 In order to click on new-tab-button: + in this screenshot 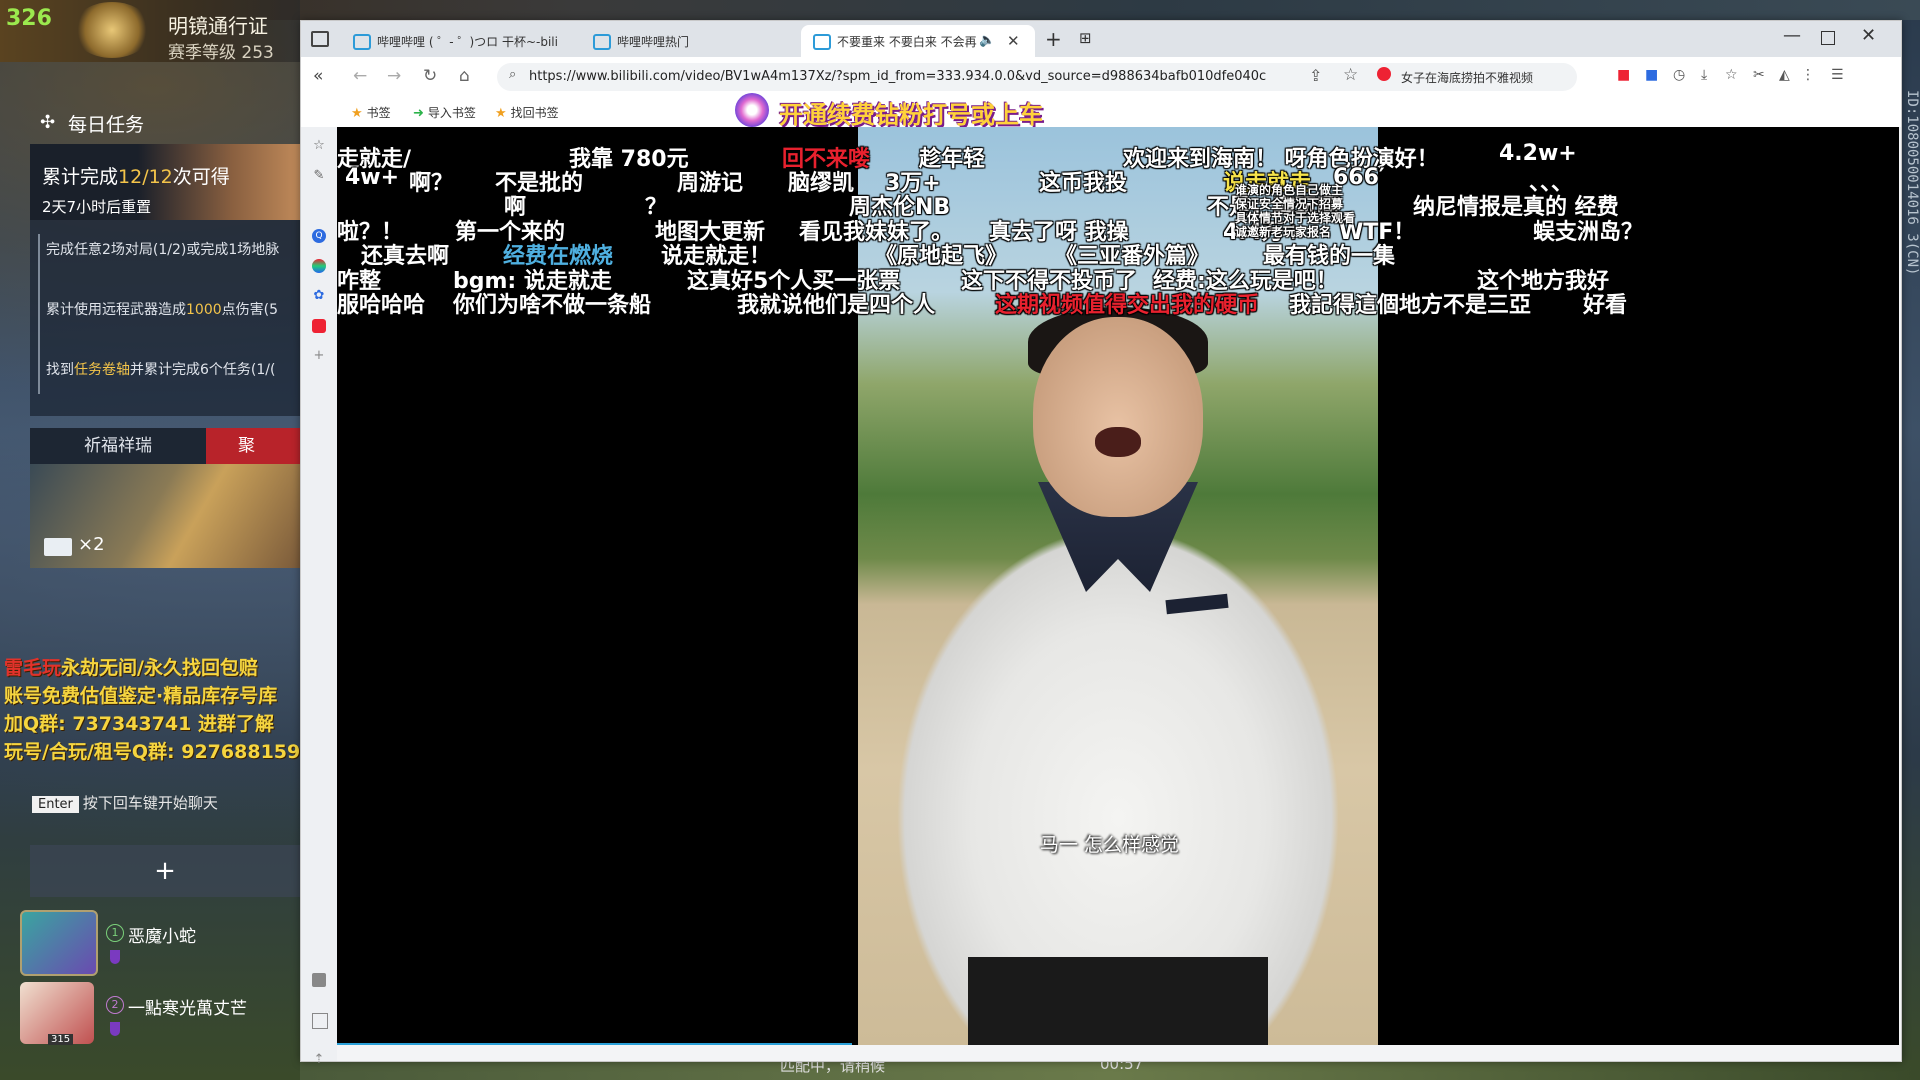, I will do `click(1053, 39)`.